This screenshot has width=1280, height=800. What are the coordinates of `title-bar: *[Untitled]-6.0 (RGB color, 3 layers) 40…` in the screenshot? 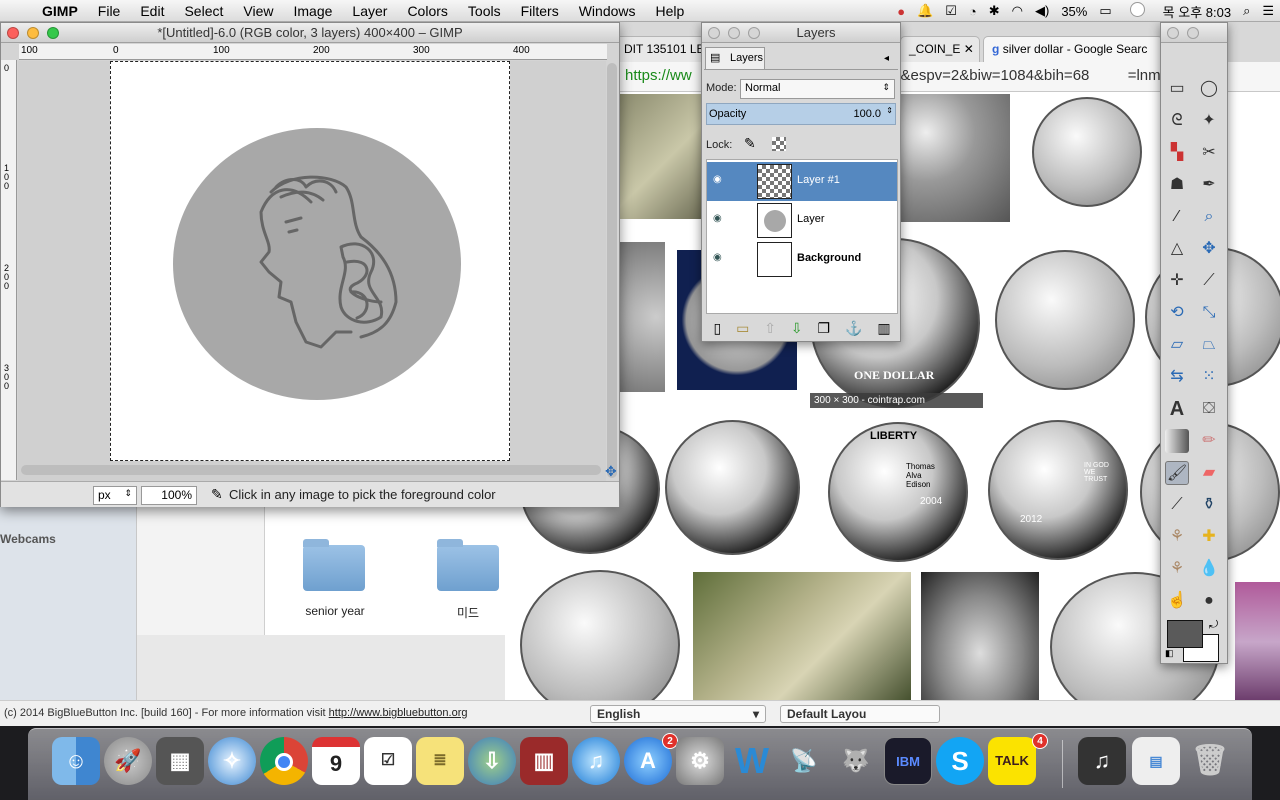 It's located at (310, 33).